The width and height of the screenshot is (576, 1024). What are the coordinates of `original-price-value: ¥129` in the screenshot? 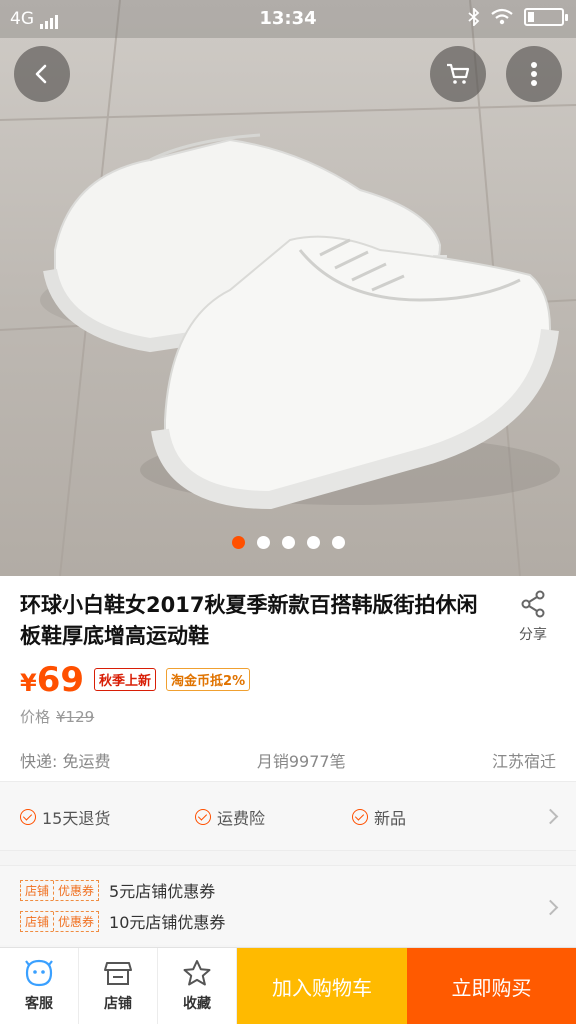 It's located at (75, 717).